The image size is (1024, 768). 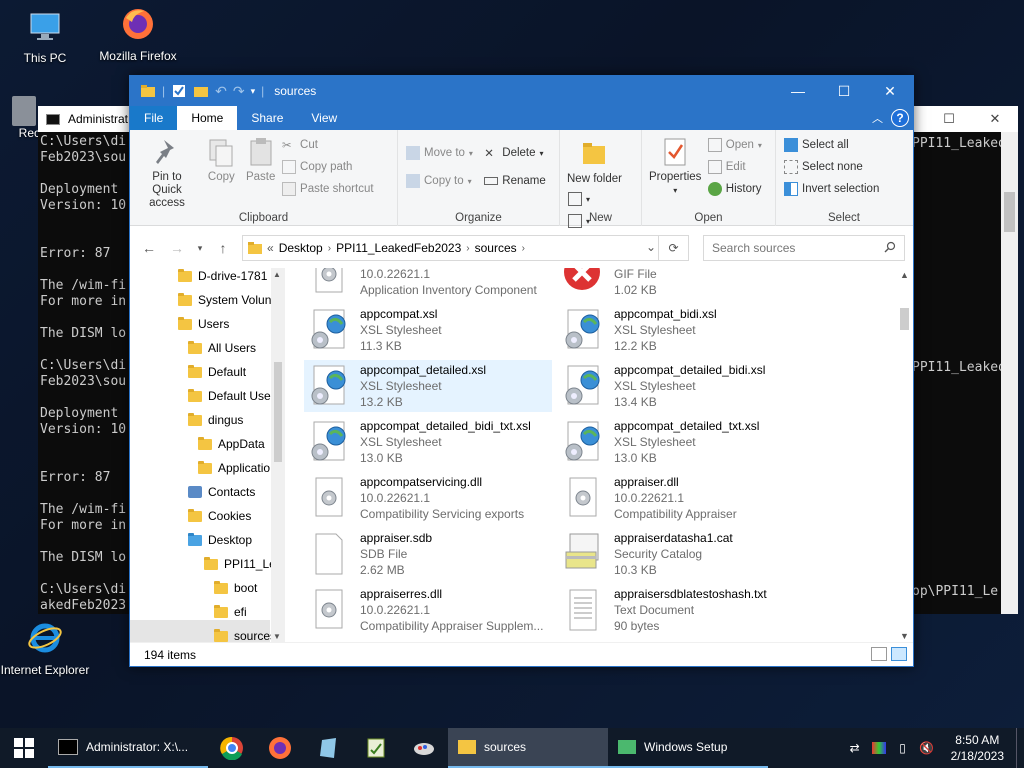 What do you see at coordinates (904, 319) in the screenshot?
I see `file-scroll-thumb` at bounding box center [904, 319].